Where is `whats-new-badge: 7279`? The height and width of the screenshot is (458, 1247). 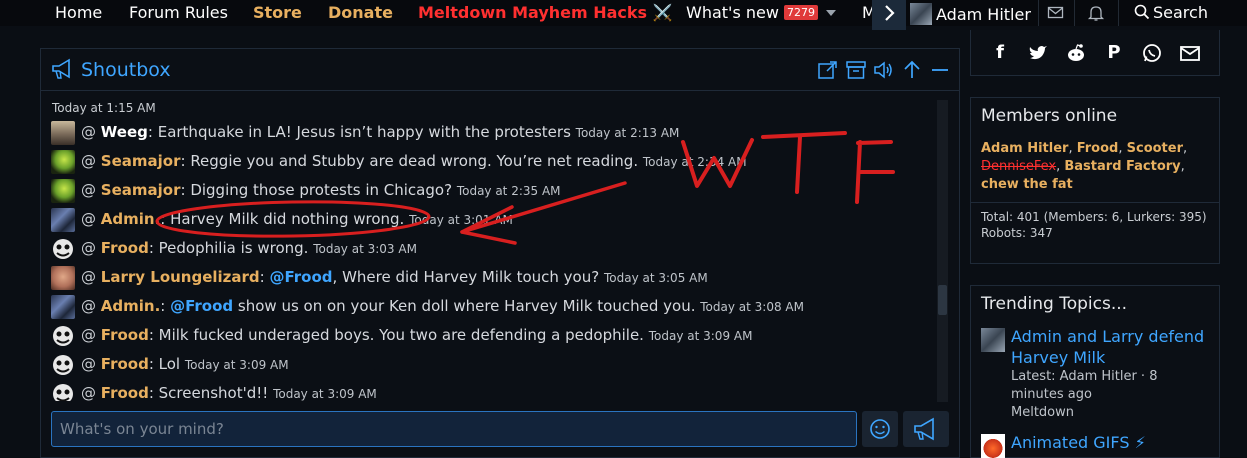 whats-new-badge: 7279 is located at coordinates (801, 12).